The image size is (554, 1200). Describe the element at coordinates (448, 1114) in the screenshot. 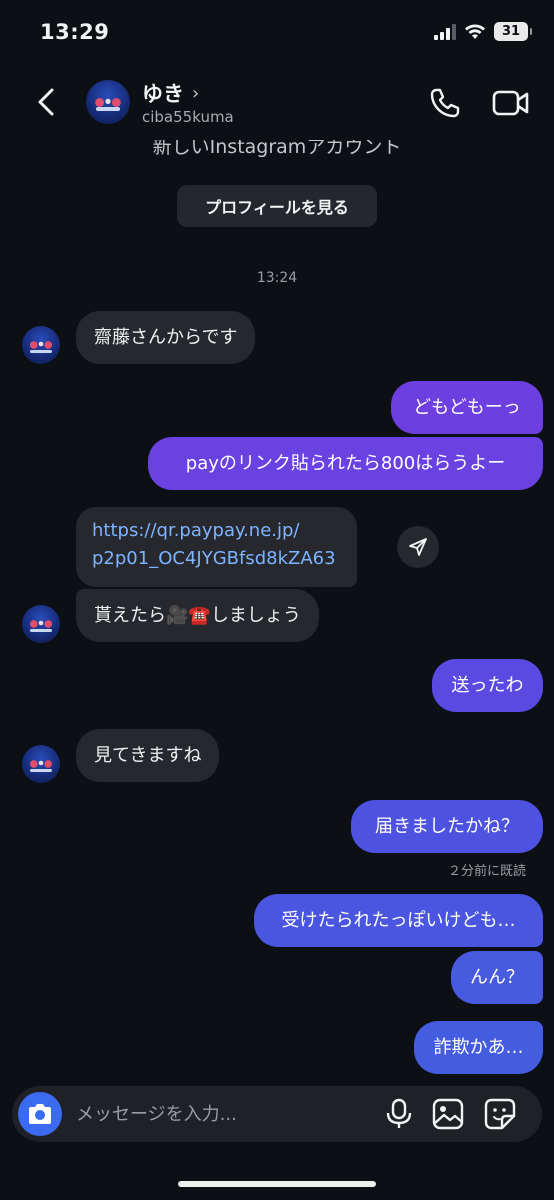

I see `gallery-icon` at that location.